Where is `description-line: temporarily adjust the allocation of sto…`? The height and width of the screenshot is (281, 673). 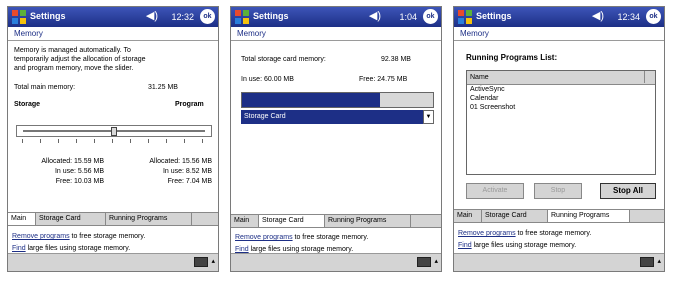
description-line: temporarily adjust the allocation of sto… is located at coordinates (80, 59).